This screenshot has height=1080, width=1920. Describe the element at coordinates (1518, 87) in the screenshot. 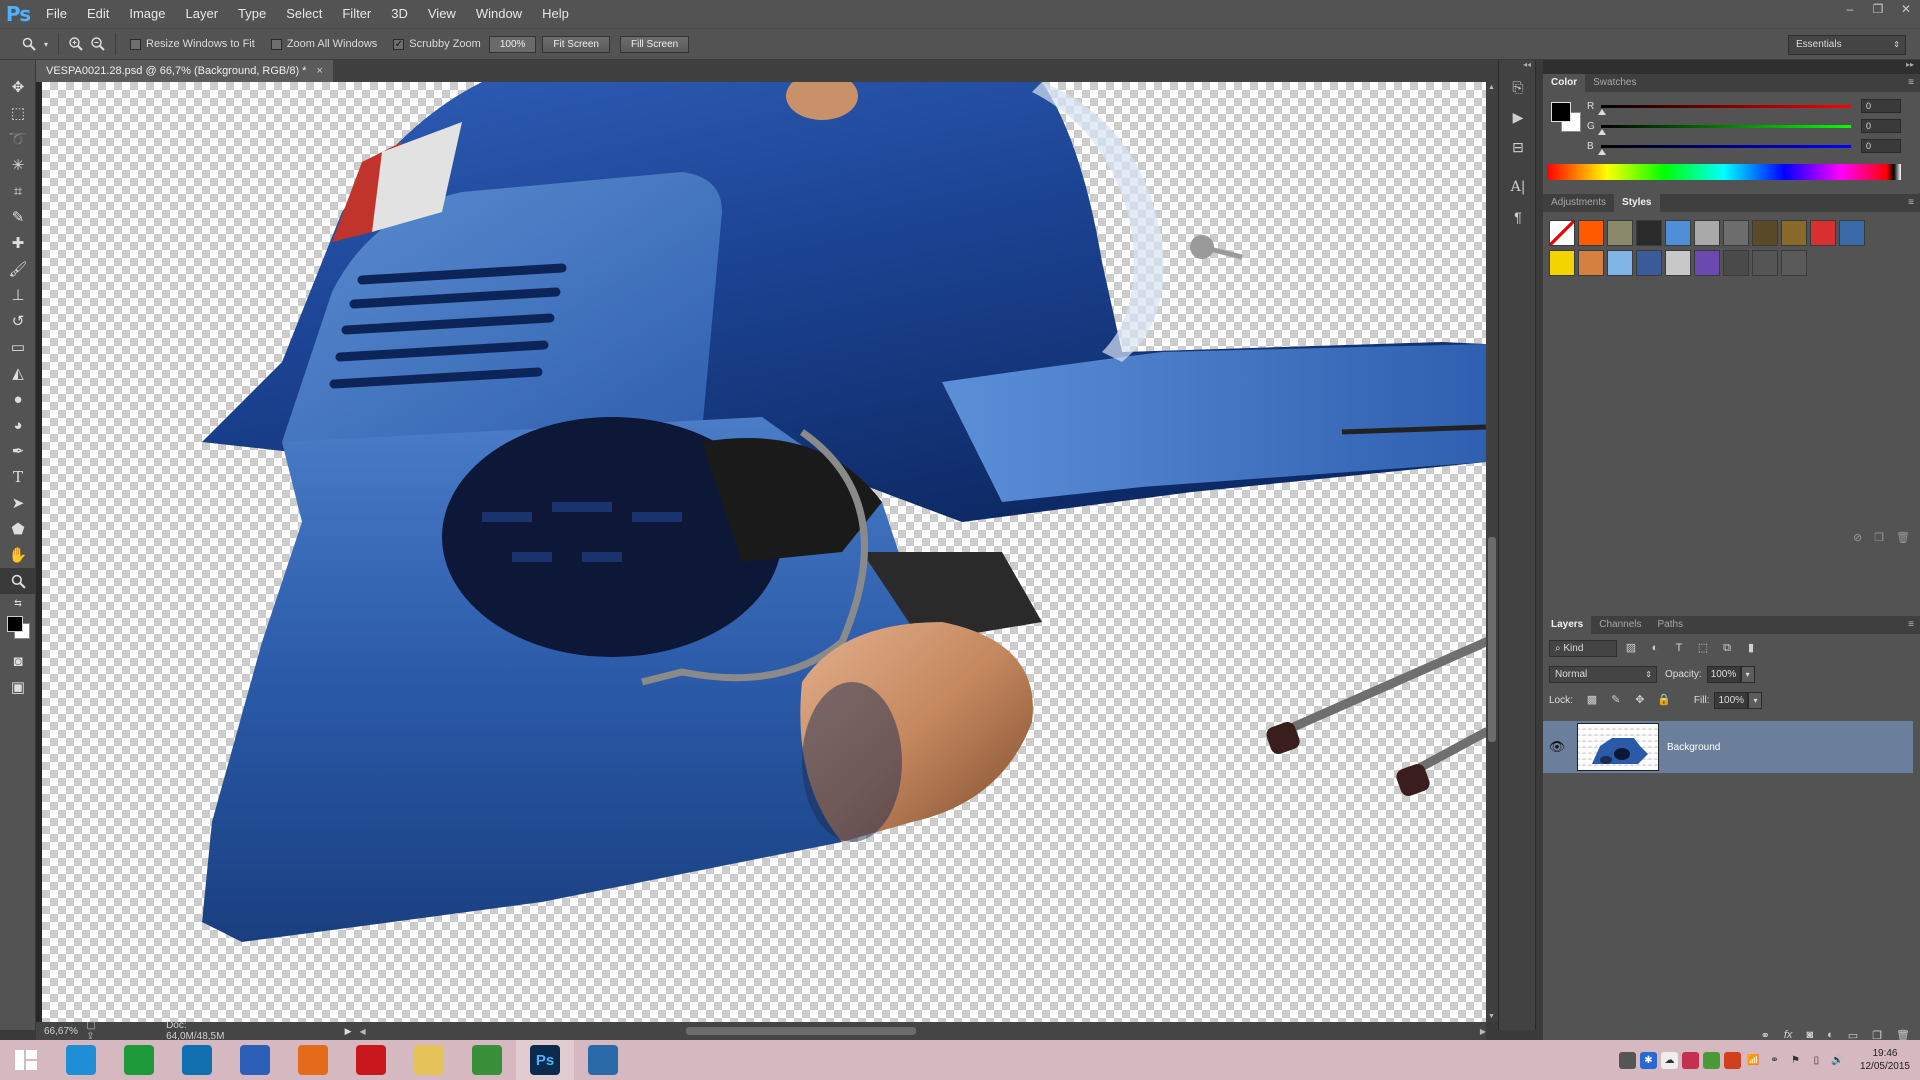

I see `history-icon: ⎘` at that location.